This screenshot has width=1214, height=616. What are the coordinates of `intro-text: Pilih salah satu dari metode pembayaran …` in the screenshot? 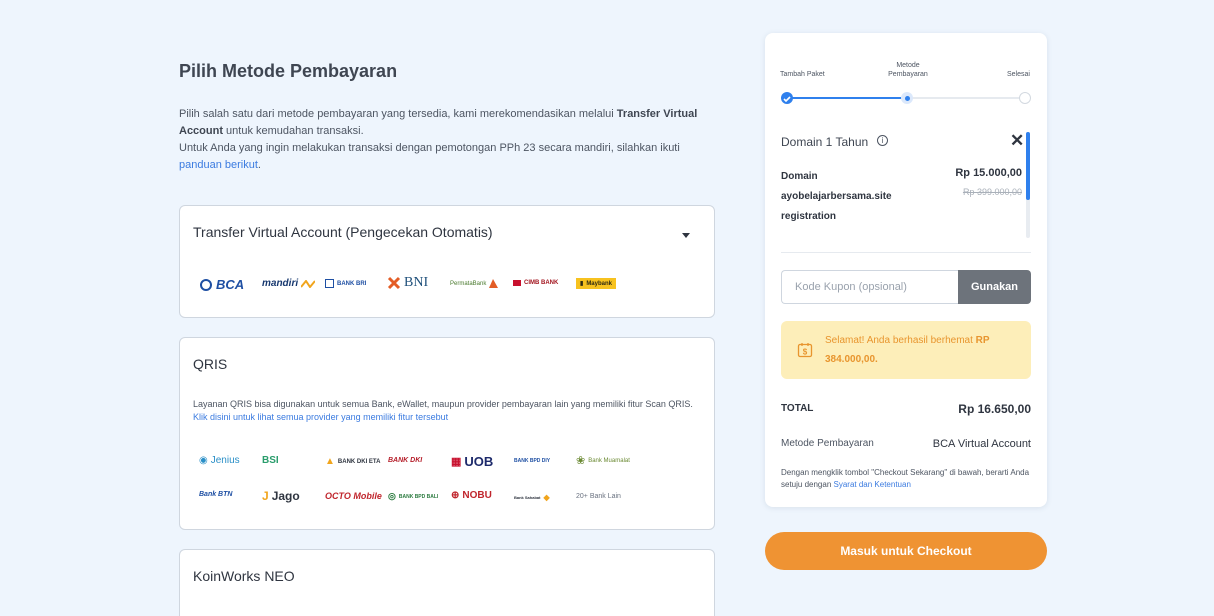 It's located at (447, 140).